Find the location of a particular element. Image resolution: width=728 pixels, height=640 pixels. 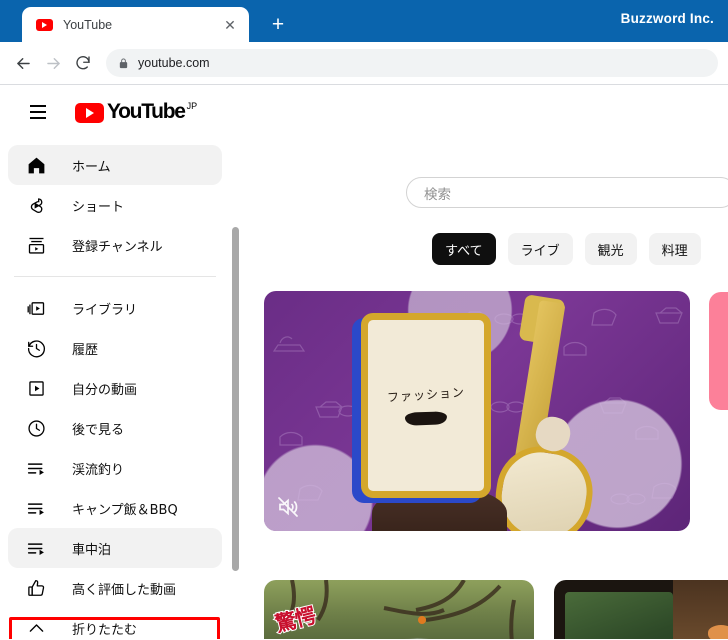

search-placeholder: 検索 is located at coordinates (437, 194).